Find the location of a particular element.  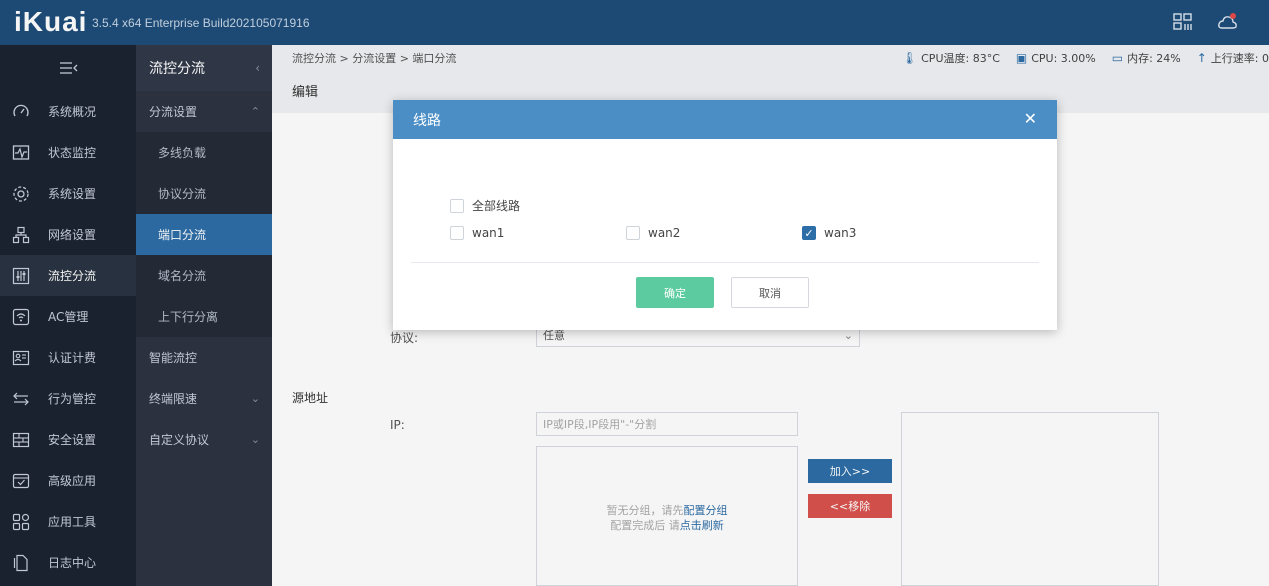

cancel-button: 取消 is located at coordinates (770, 292).